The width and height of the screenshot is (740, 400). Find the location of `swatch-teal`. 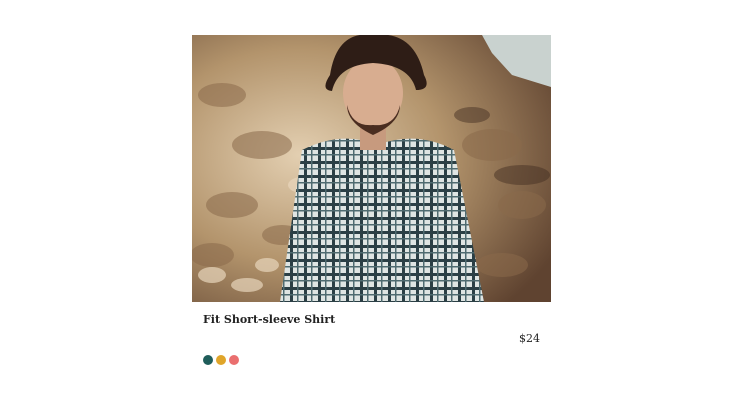

swatch-teal is located at coordinates (208, 360).